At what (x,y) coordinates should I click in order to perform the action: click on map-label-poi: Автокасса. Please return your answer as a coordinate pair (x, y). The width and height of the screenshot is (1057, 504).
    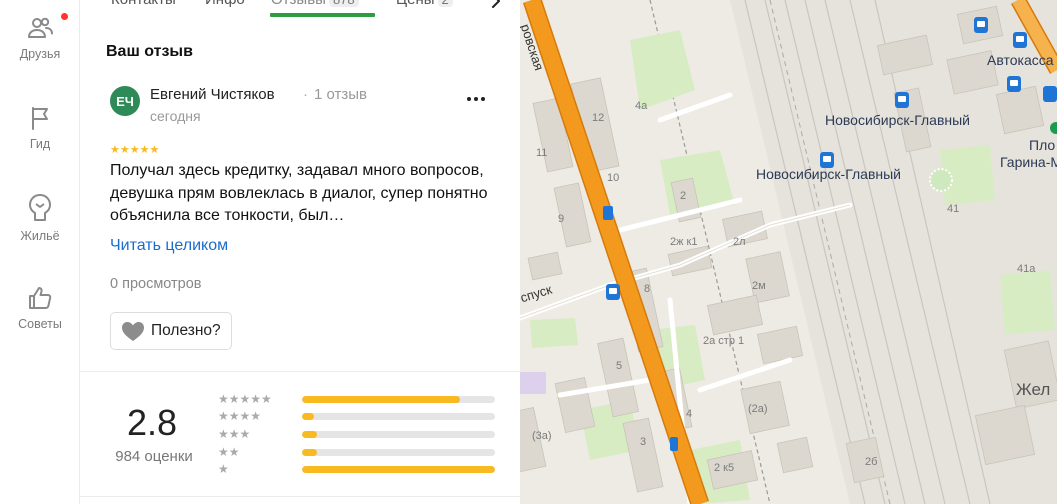
    Looking at the image, I should click on (1020, 60).